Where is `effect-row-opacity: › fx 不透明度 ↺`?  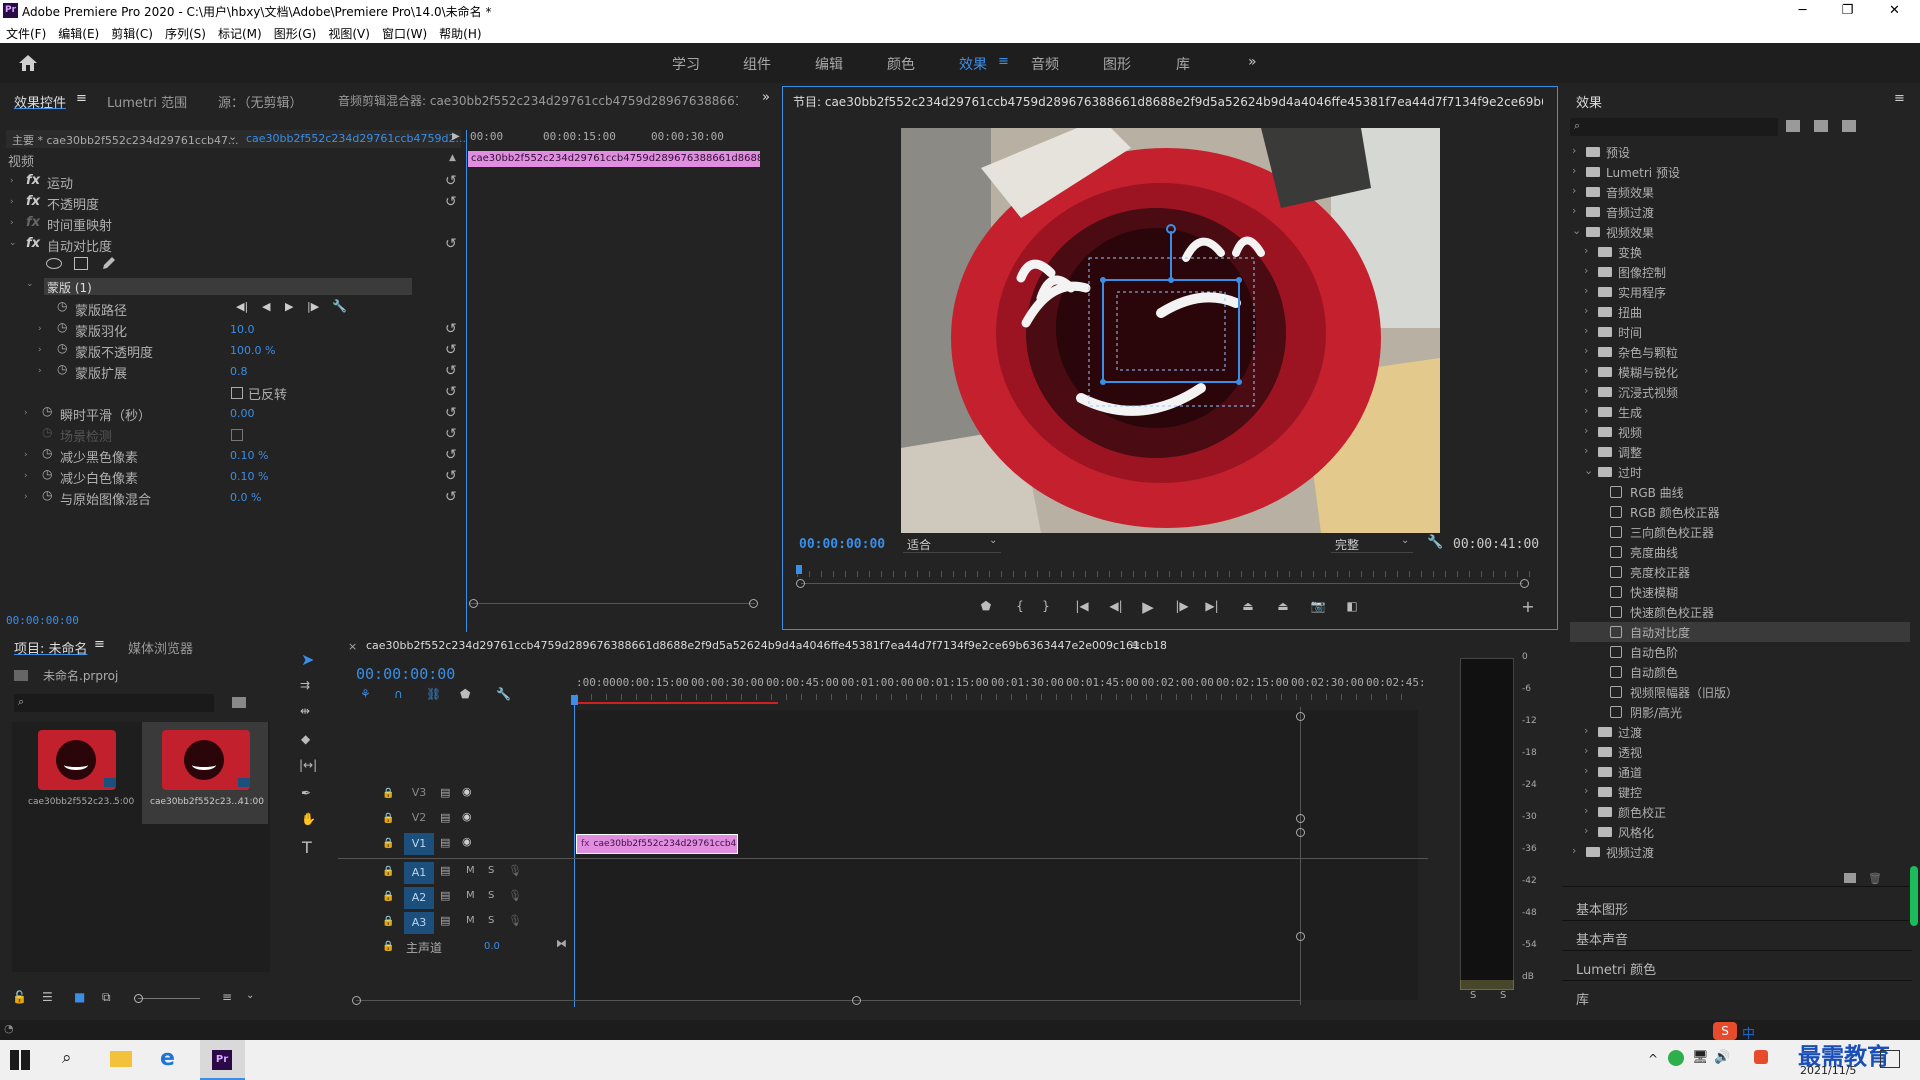
effect-row-opacity: › fx 不透明度 ↺ is located at coordinates (390, 203).